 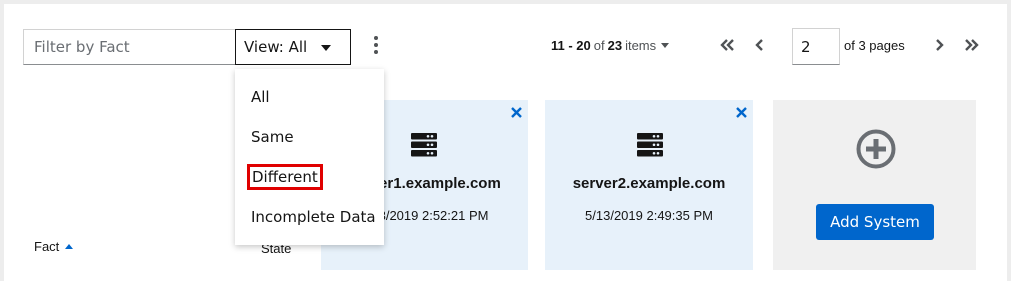 I want to click on angle-left-icon, so click(x=759, y=45).